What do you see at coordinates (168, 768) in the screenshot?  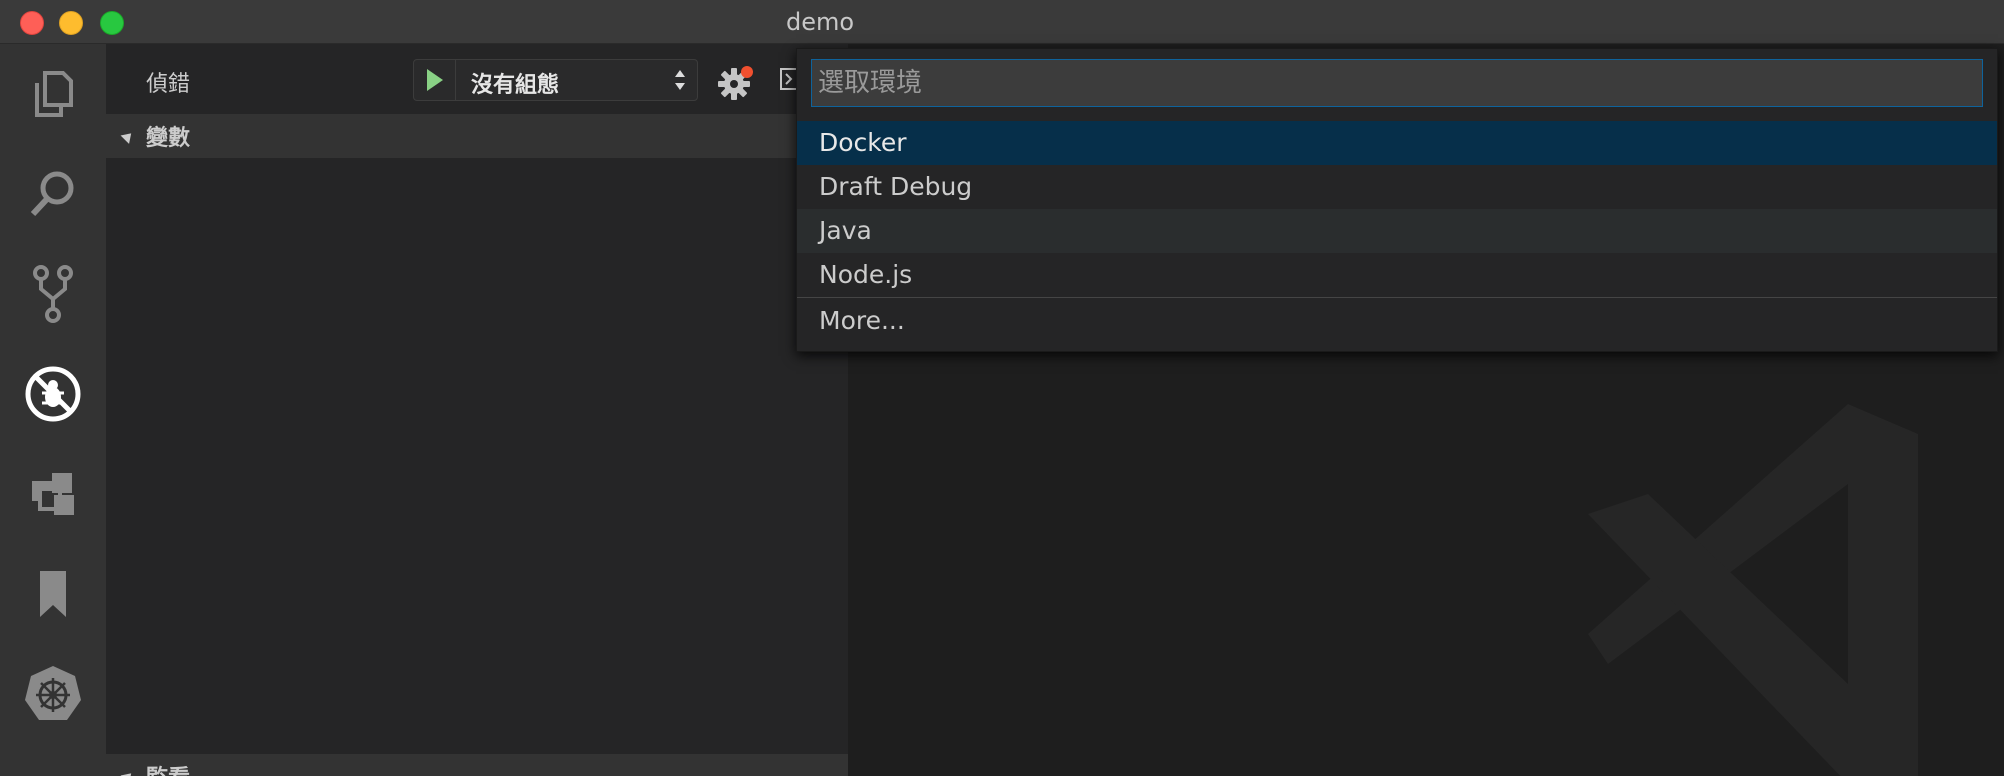 I see `watch-label: 監看` at bounding box center [168, 768].